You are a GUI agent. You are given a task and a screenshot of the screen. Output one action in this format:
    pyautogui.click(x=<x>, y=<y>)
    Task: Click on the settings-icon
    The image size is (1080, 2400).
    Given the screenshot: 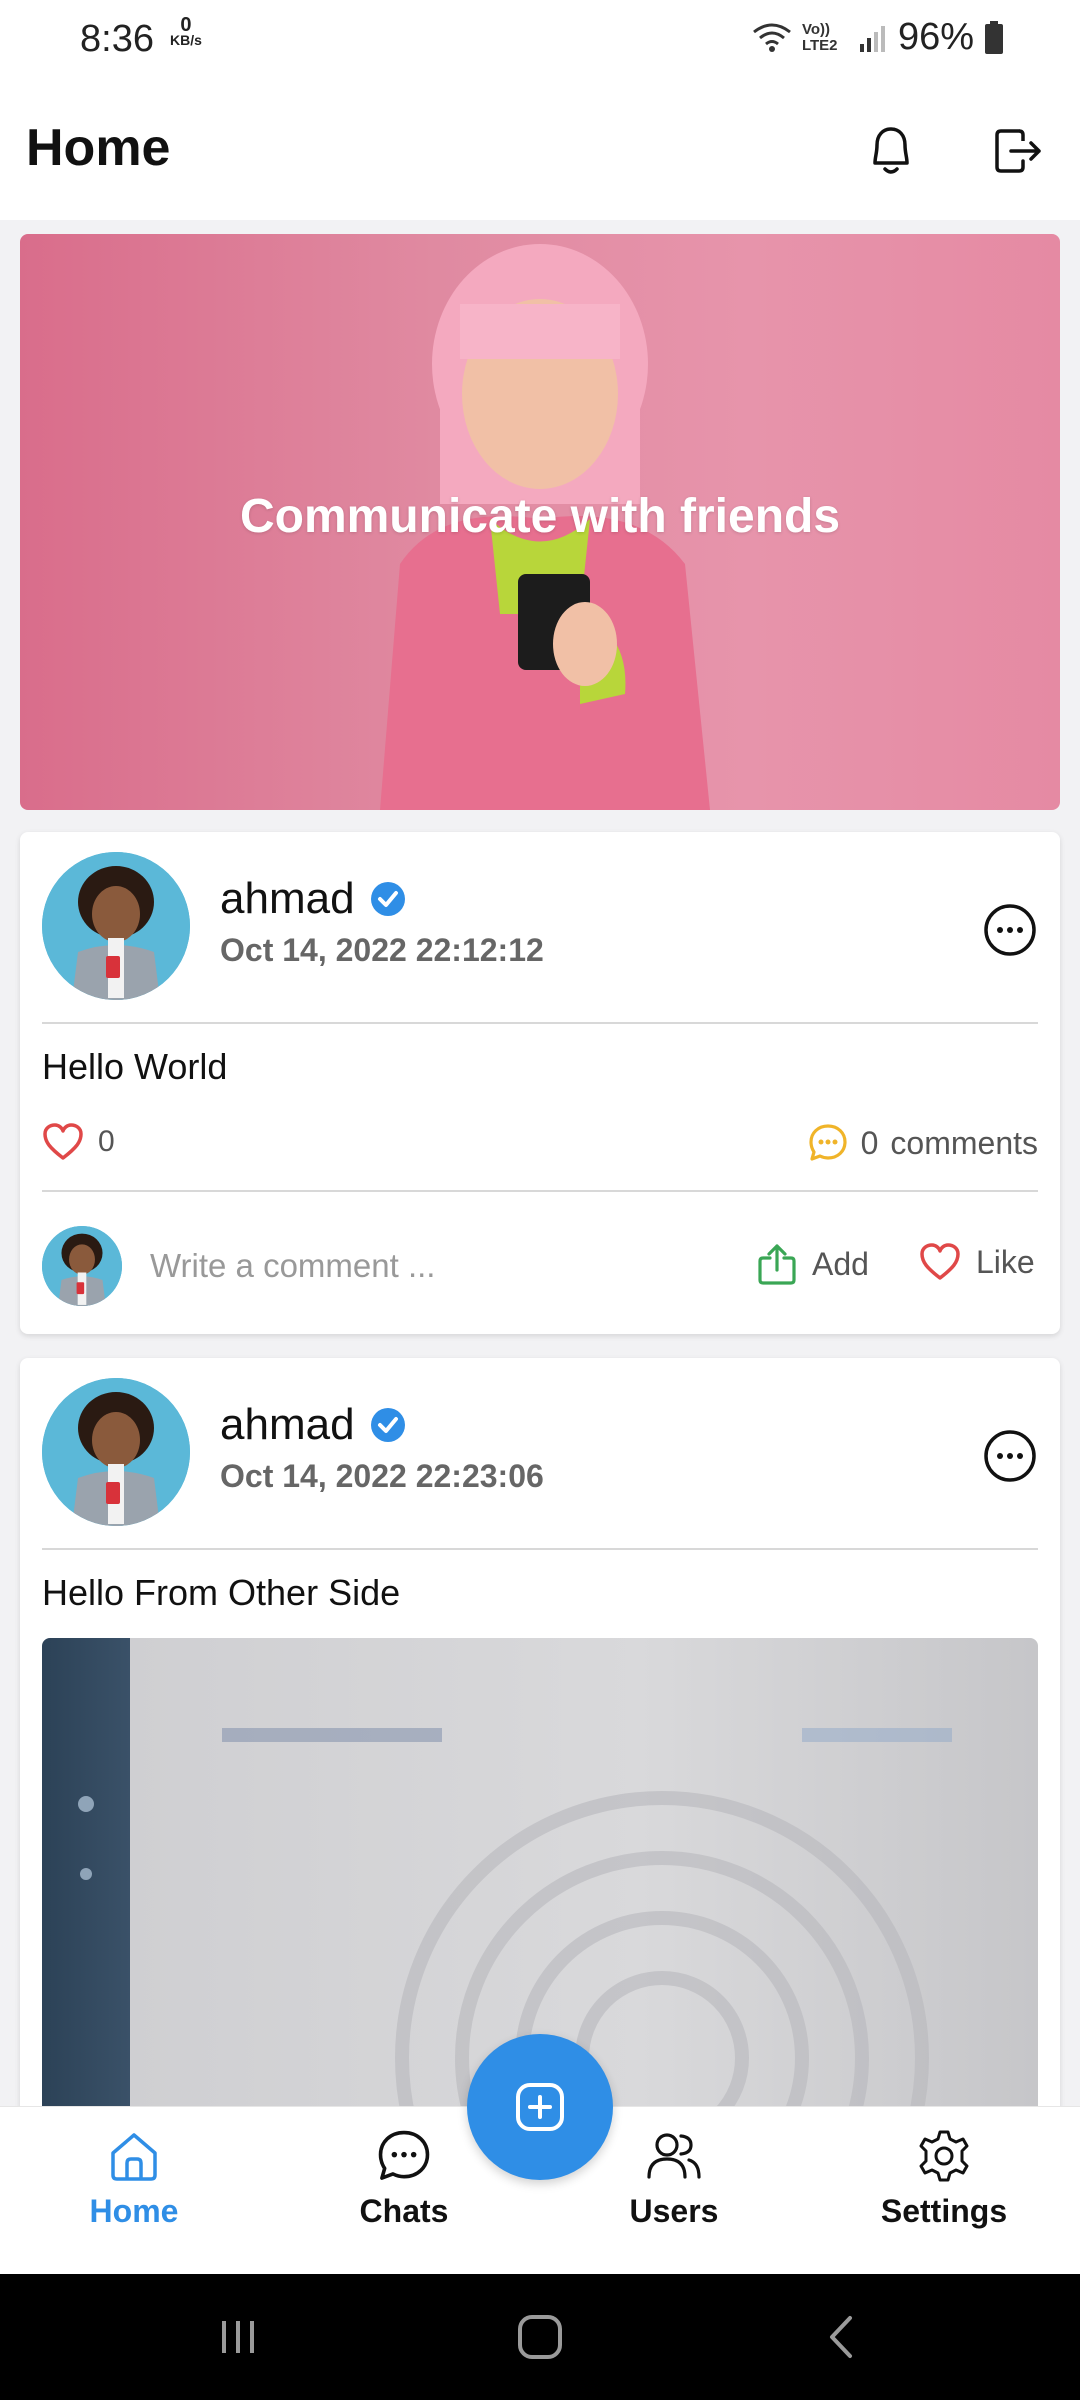 What is the action you would take?
    pyautogui.click(x=944, y=2156)
    